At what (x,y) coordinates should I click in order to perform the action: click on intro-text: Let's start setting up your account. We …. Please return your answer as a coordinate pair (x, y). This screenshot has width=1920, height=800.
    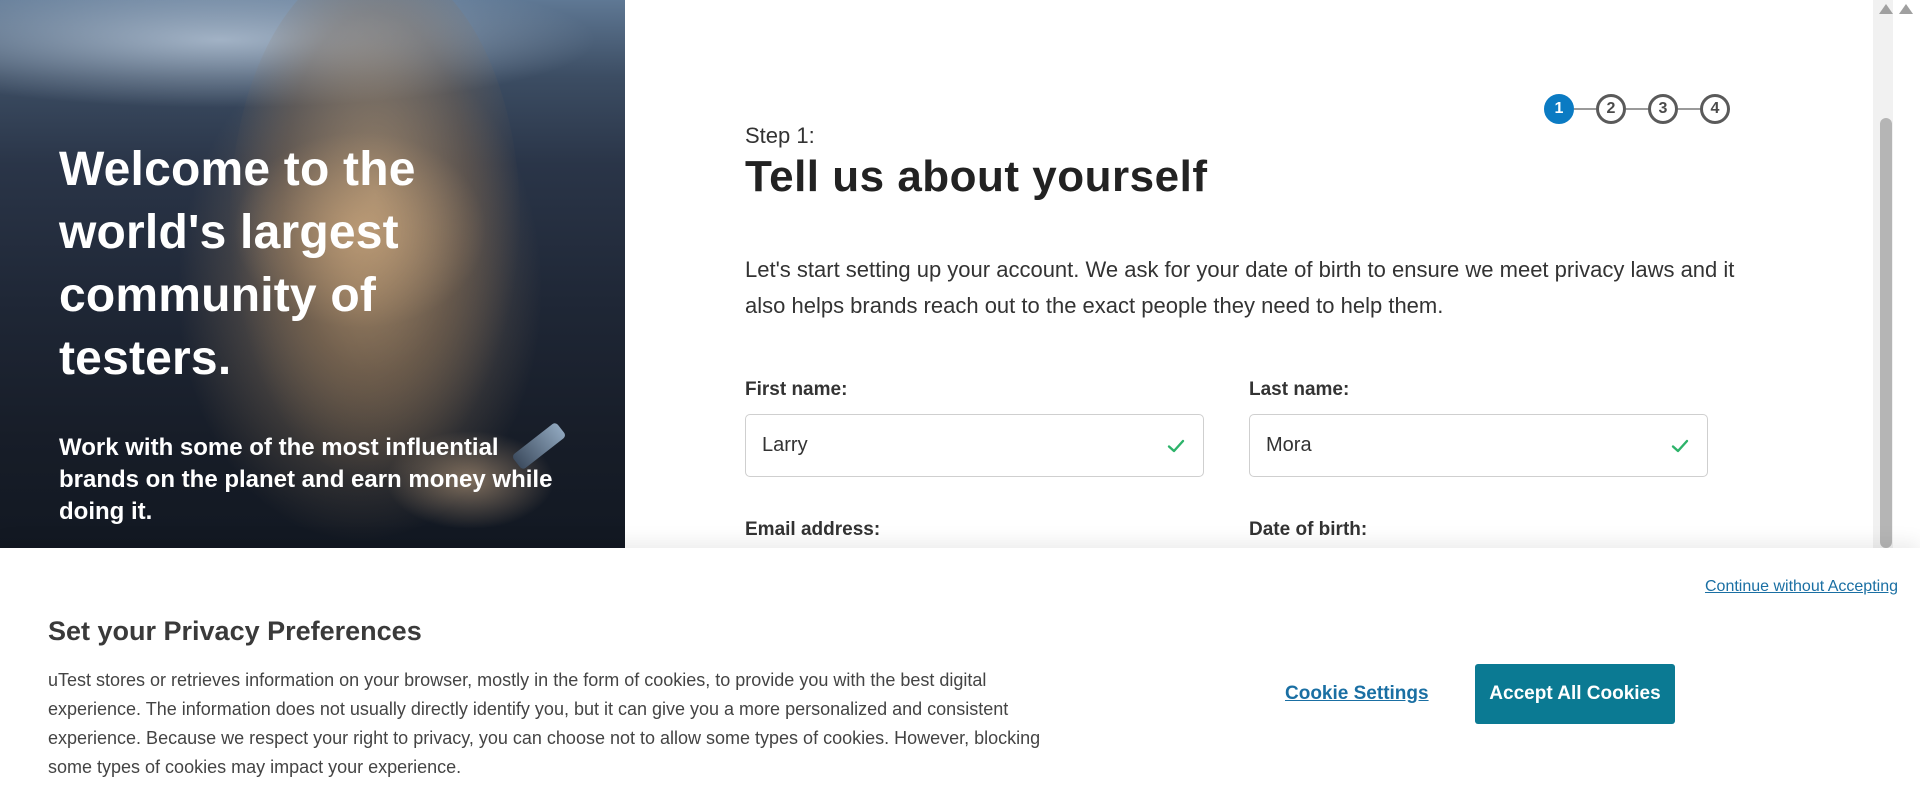
    Looking at the image, I should click on (1240, 287).